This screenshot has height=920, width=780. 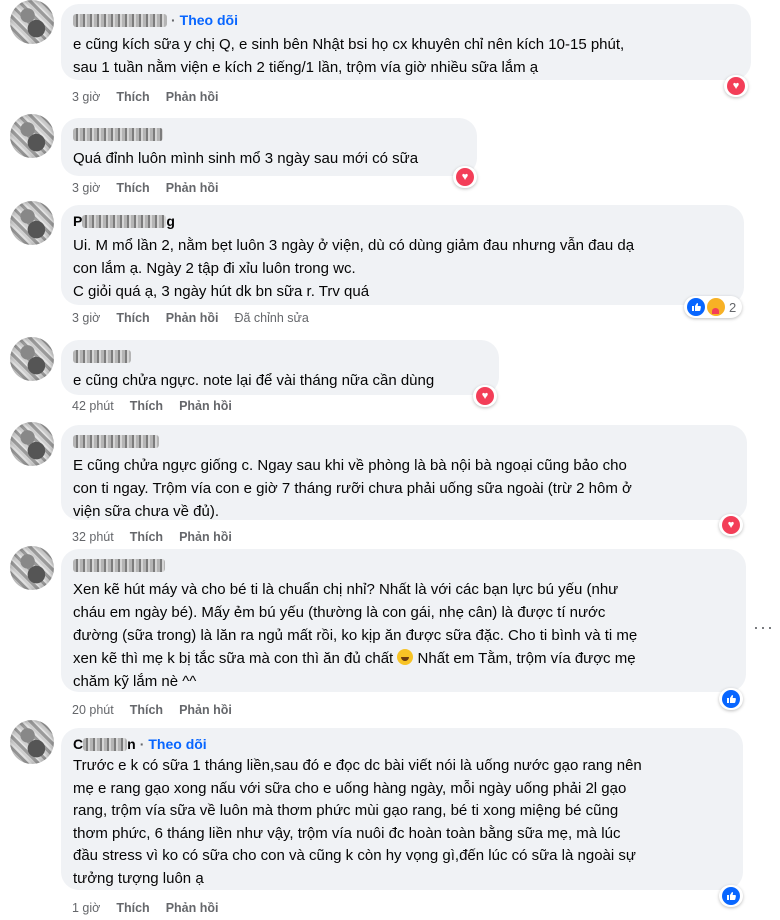 I want to click on timestamp: 20 phút, so click(x=93, y=710).